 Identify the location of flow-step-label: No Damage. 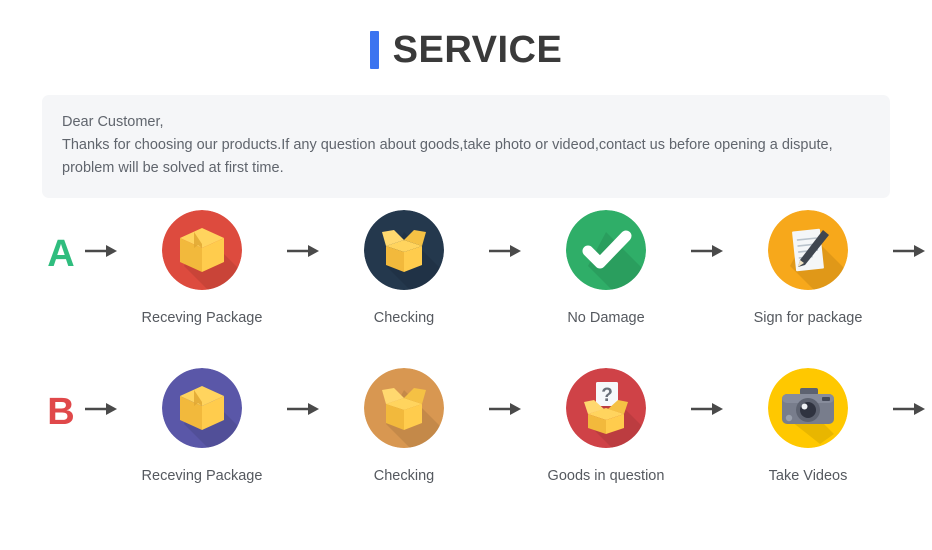
(606, 318).